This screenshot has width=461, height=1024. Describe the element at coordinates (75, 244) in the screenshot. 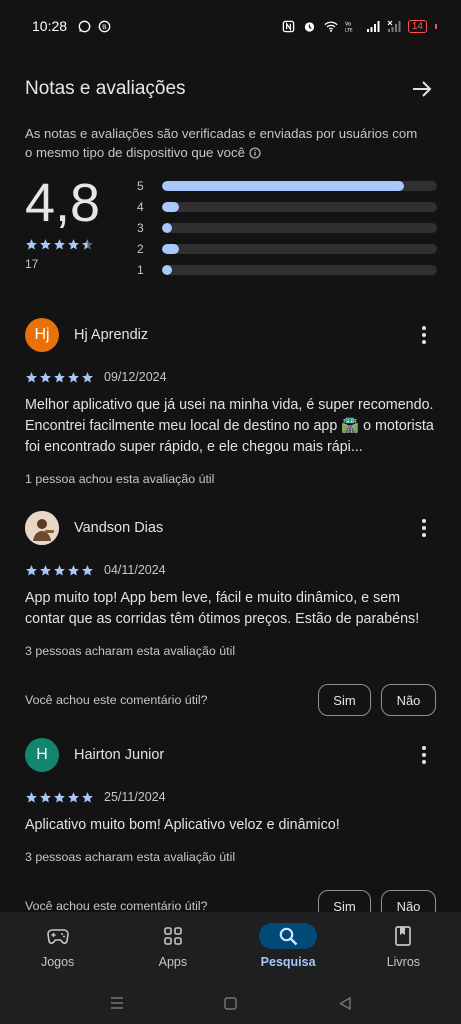

I see `average-stars` at that location.